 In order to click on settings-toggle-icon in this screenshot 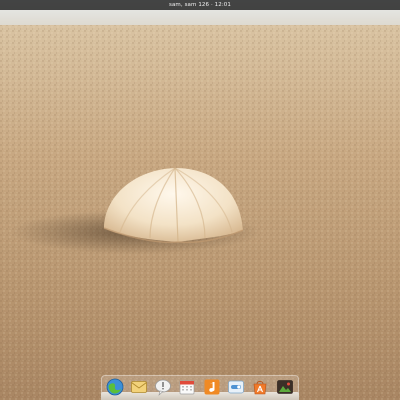, I will do `click(236, 387)`.